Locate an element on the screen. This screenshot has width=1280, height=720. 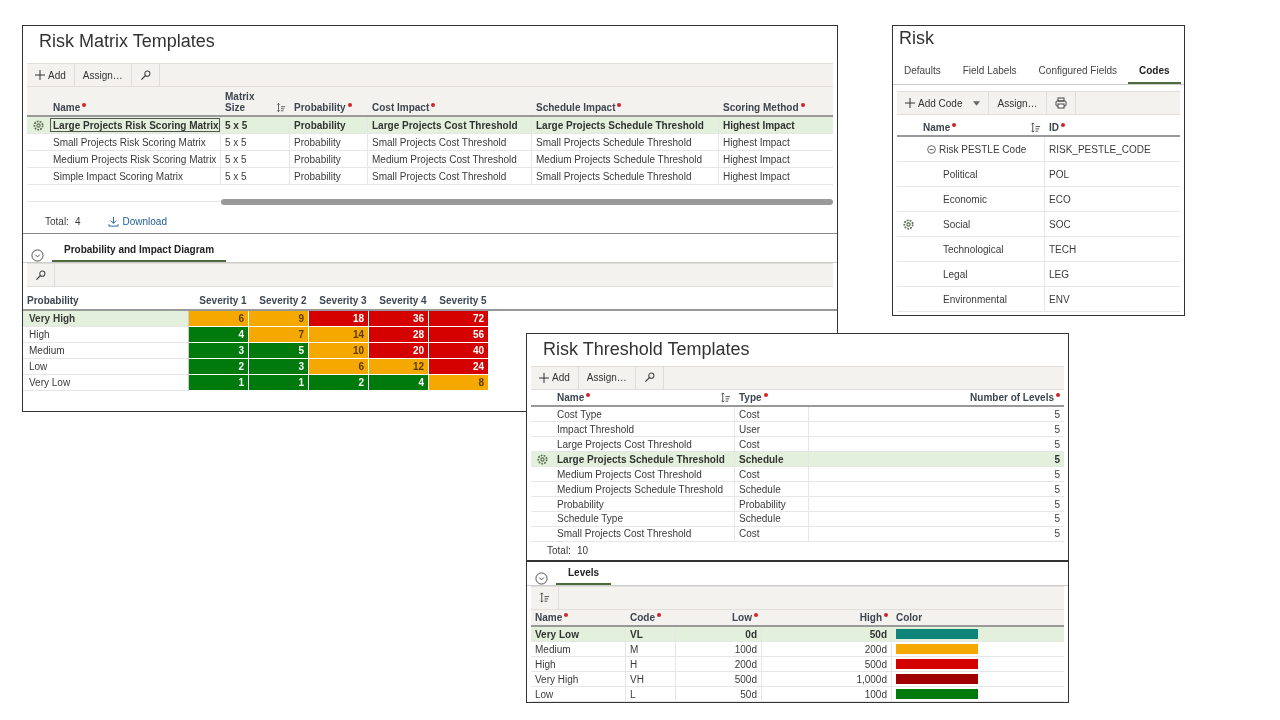
table-cell-text: SOC is located at coordinates (1060, 224).